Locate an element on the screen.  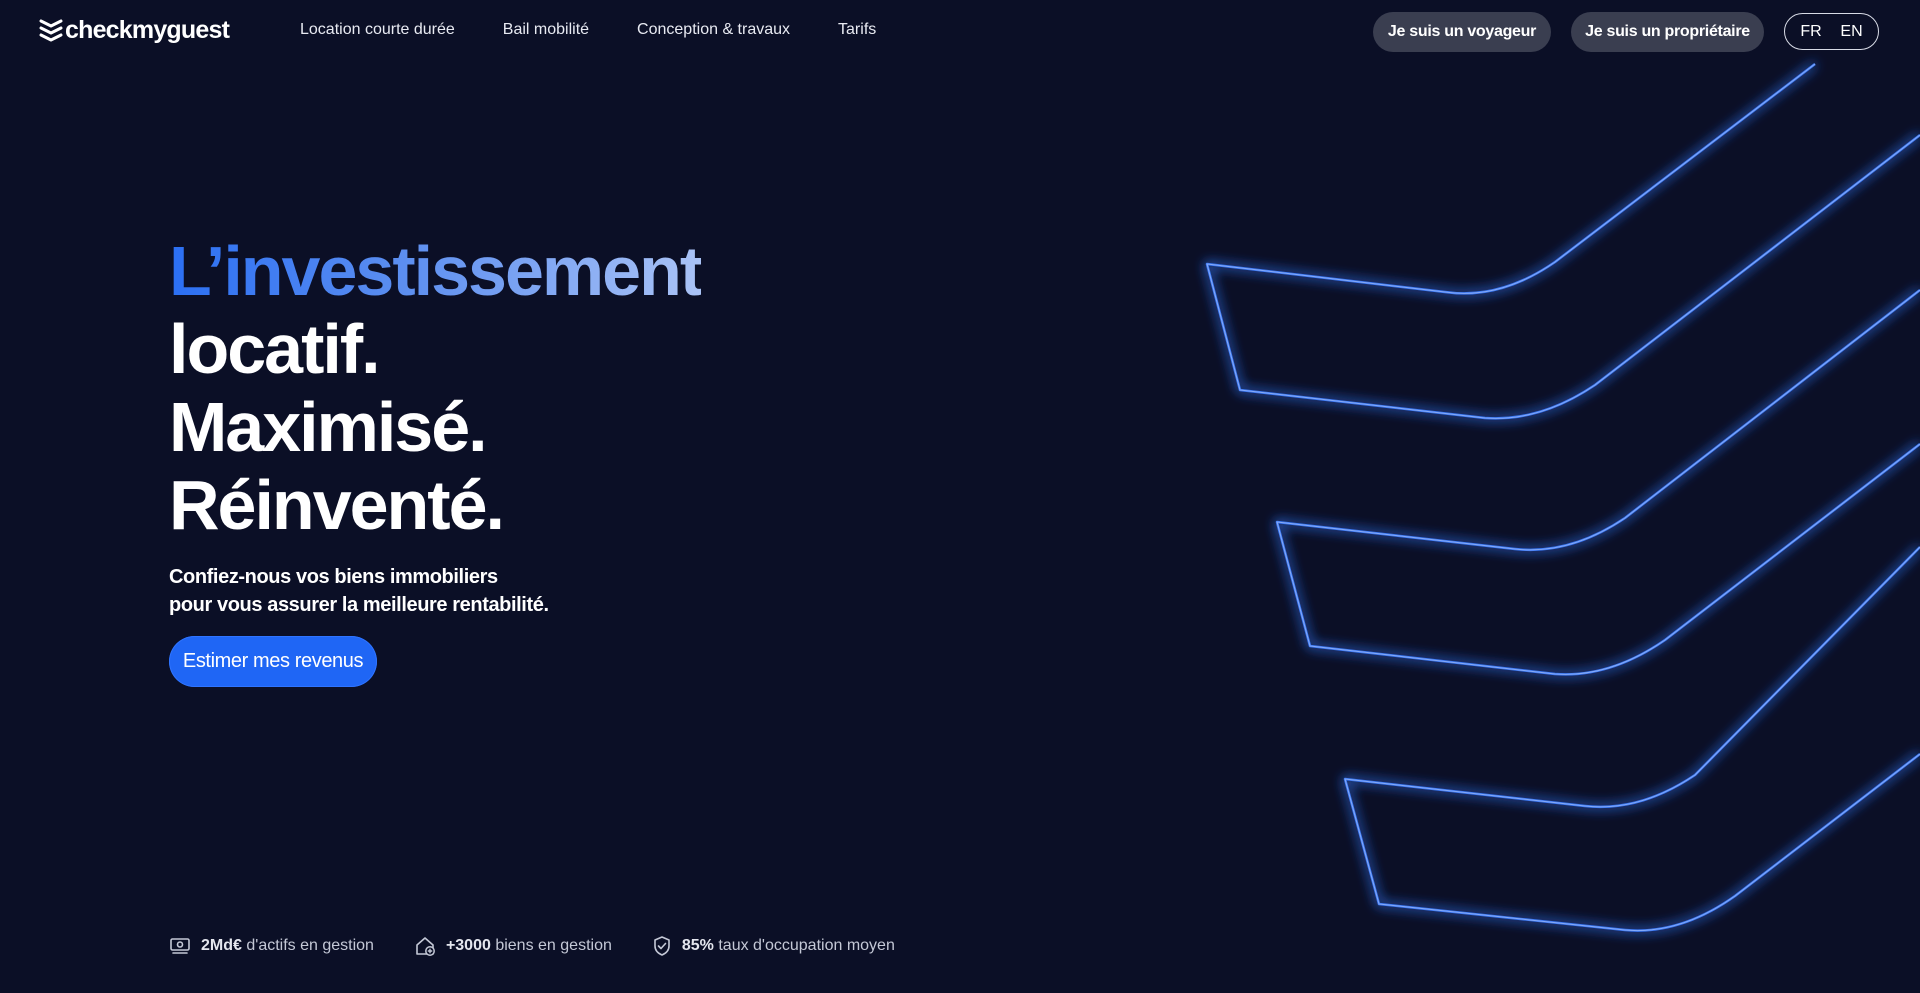
traveler-button: Je suis un voyageur is located at coordinates (1462, 32).